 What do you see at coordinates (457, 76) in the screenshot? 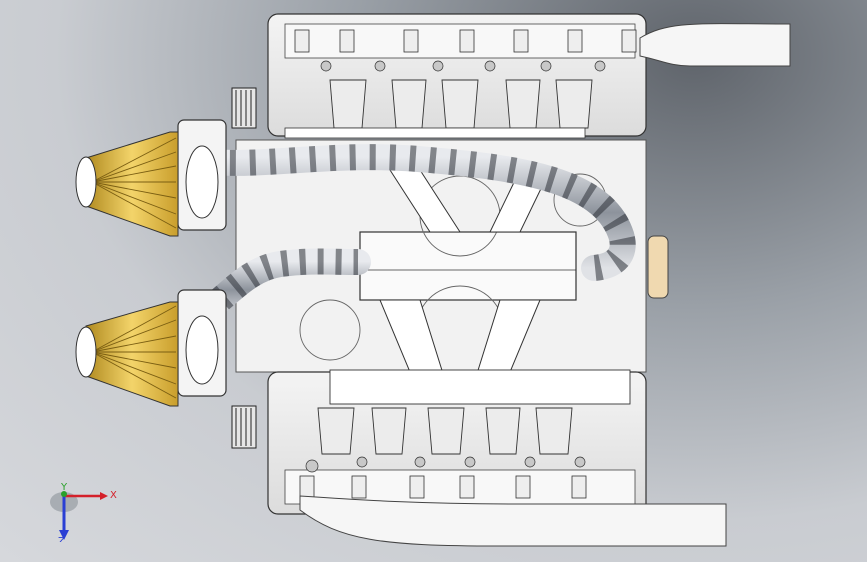
I see `top-cylinder-bank` at bounding box center [457, 76].